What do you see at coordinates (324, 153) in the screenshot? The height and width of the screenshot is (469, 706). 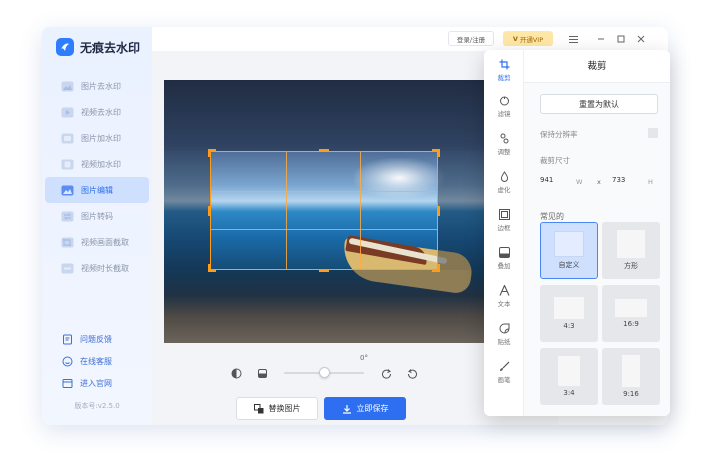 I see `crop-handle-top` at bounding box center [324, 153].